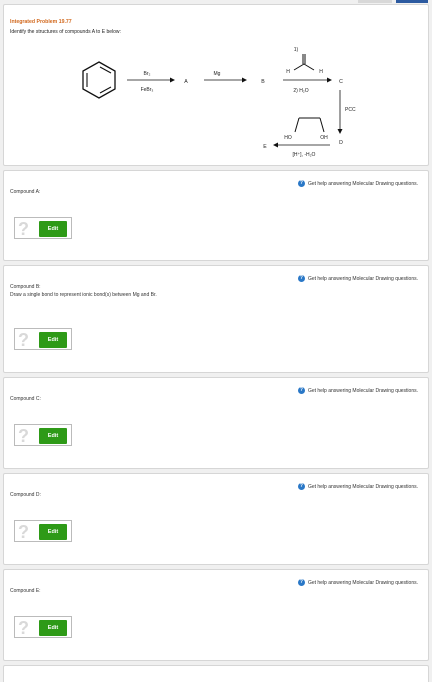  I want to click on compound-a-label: Compound A:, so click(25, 192).